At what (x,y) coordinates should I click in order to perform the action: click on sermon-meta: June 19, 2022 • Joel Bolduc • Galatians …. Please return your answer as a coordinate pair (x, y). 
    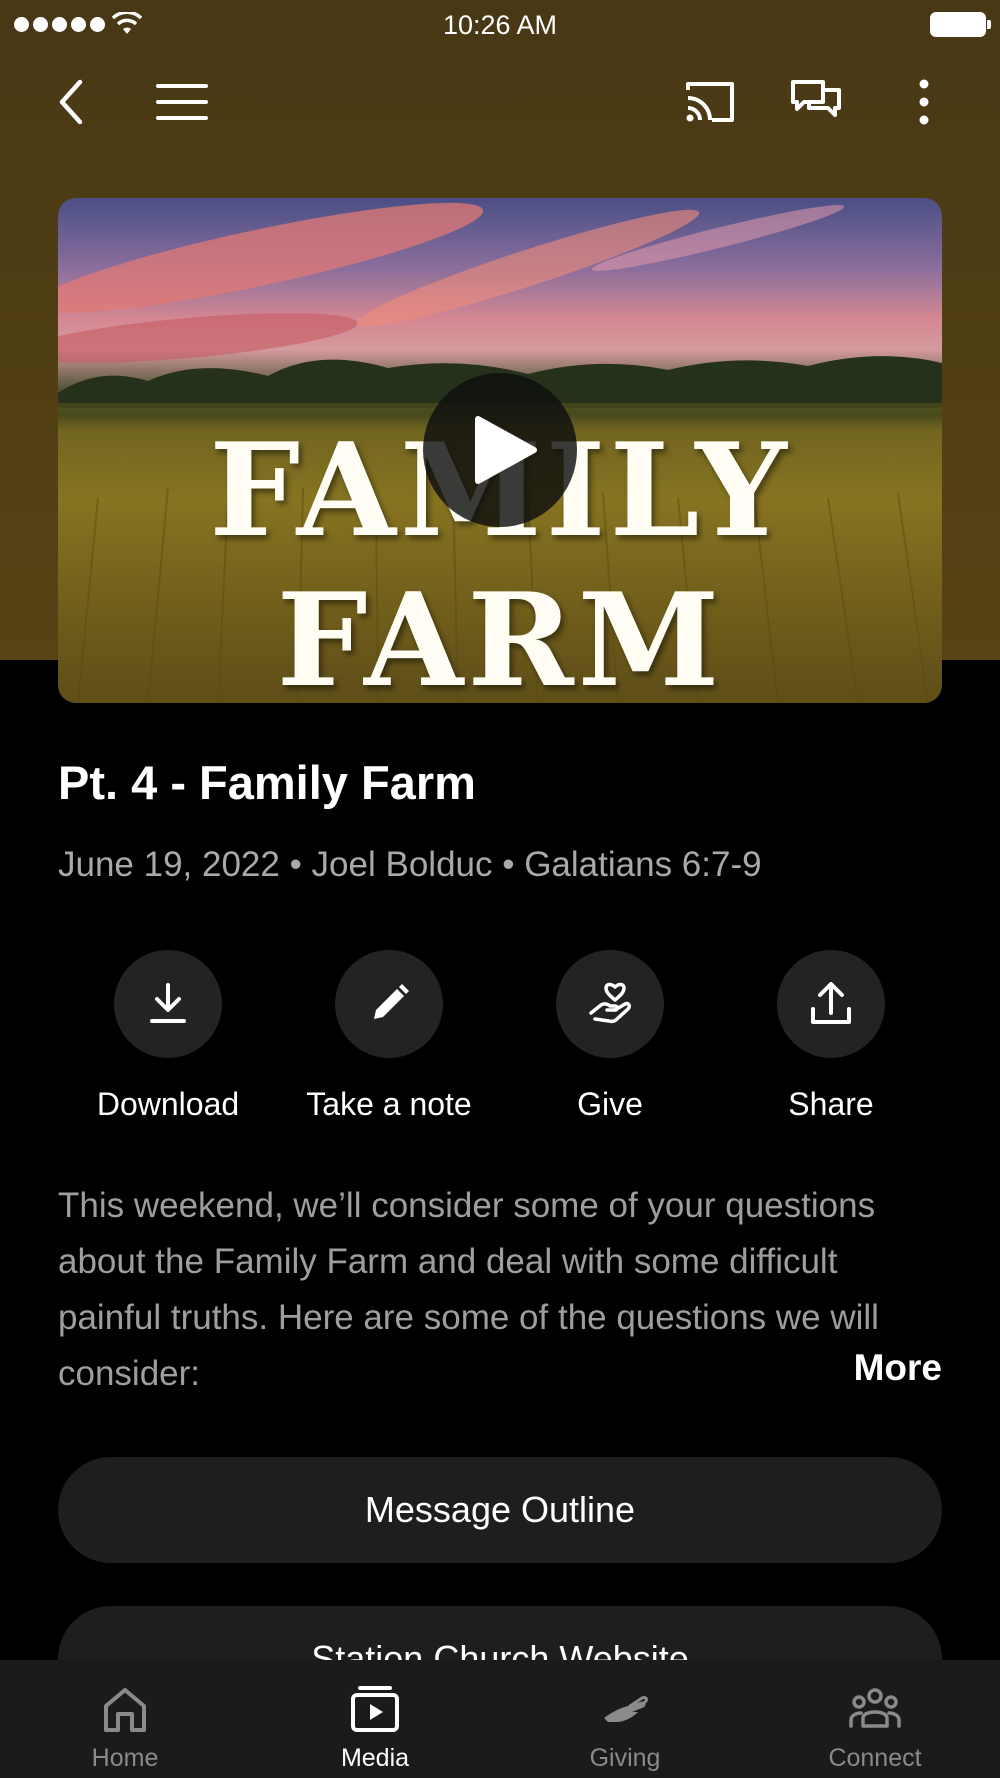
    Looking at the image, I should click on (410, 864).